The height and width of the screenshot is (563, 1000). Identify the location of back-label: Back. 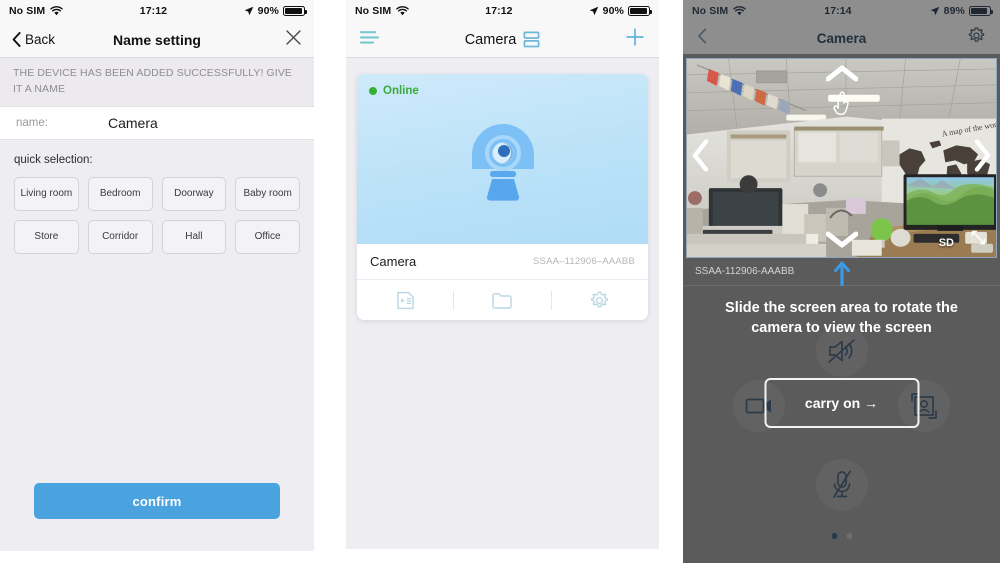
(40, 39).